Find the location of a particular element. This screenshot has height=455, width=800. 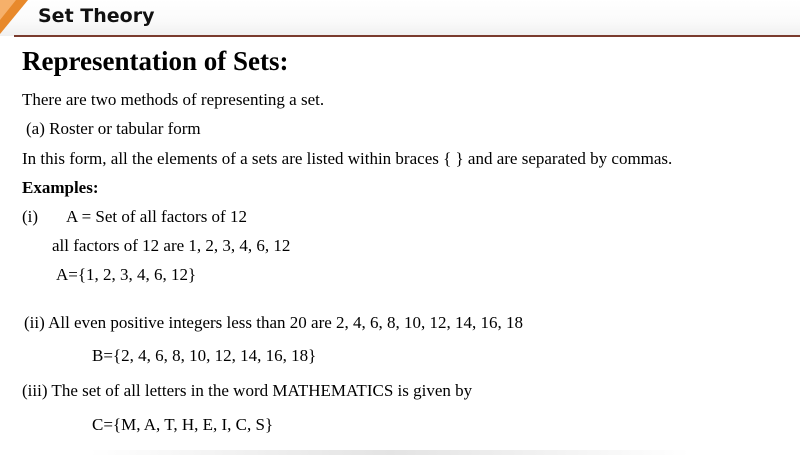

slide-title: Set Theory is located at coordinates (96, 16).